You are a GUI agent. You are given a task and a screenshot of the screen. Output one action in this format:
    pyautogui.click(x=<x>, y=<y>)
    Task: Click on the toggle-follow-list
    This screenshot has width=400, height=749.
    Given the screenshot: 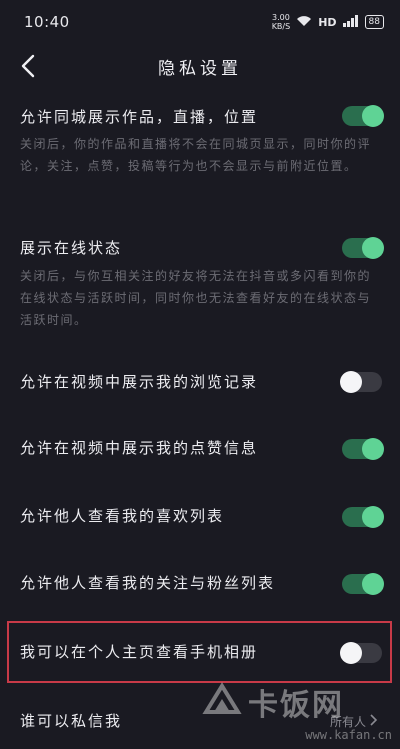 What is the action you would take?
    pyautogui.click(x=363, y=584)
    